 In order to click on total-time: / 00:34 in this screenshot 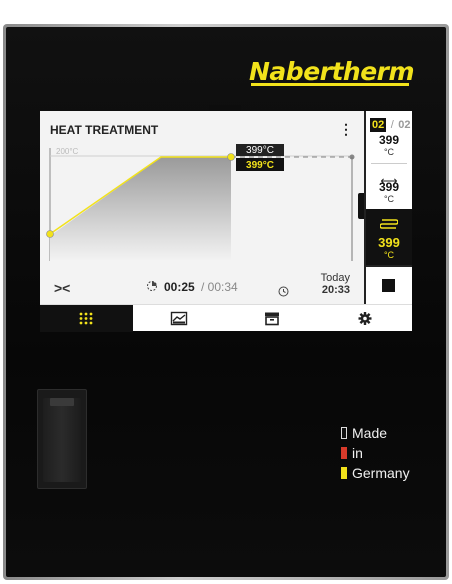, I will do `click(219, 287)`.